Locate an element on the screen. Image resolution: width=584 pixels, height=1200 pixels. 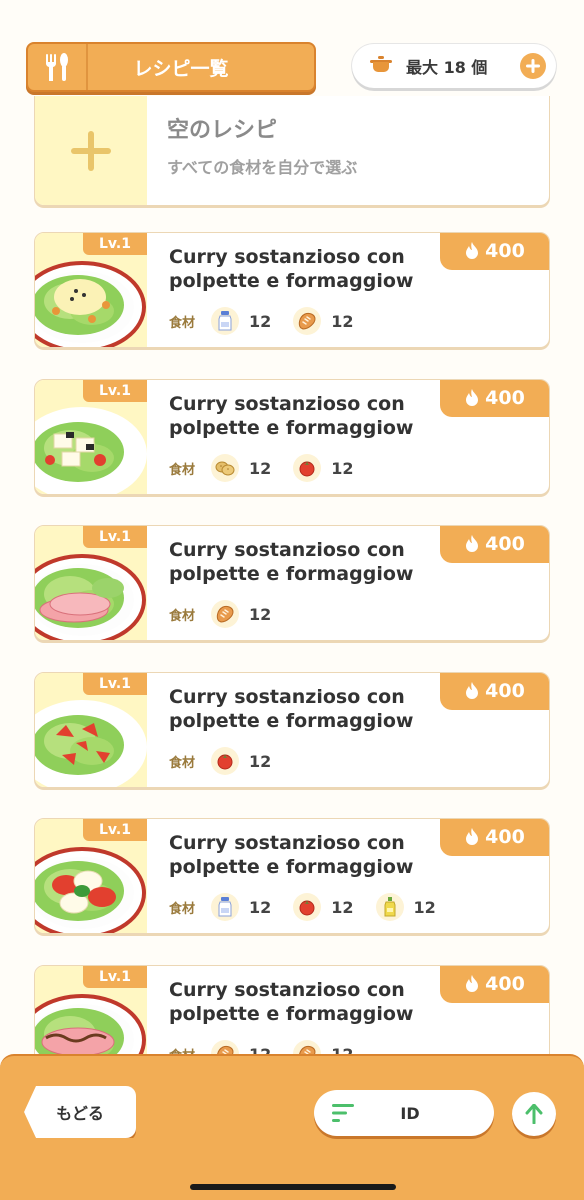
bottom-bar: もどる ID is located at coordinates (292, 1127).